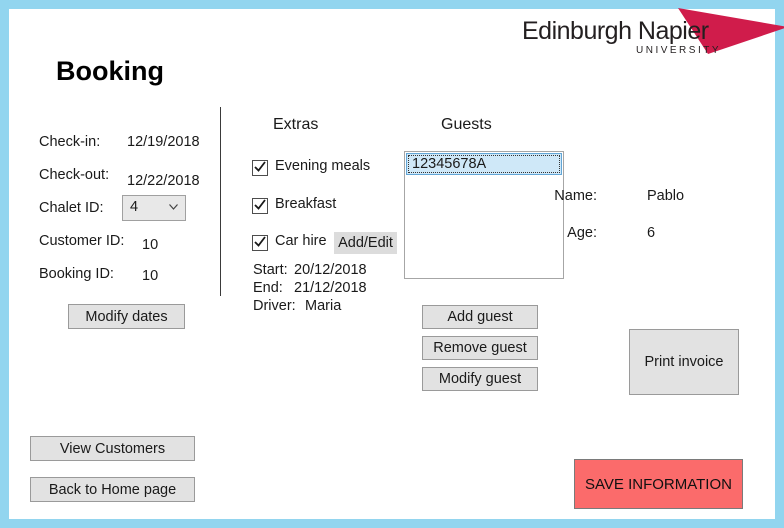 This screenshot has height=528, width=784. What do you see at coordinates (270, 270) in the screenshot?
I see `car-hire-start-label: Start:` at bounding box center [270, 270].